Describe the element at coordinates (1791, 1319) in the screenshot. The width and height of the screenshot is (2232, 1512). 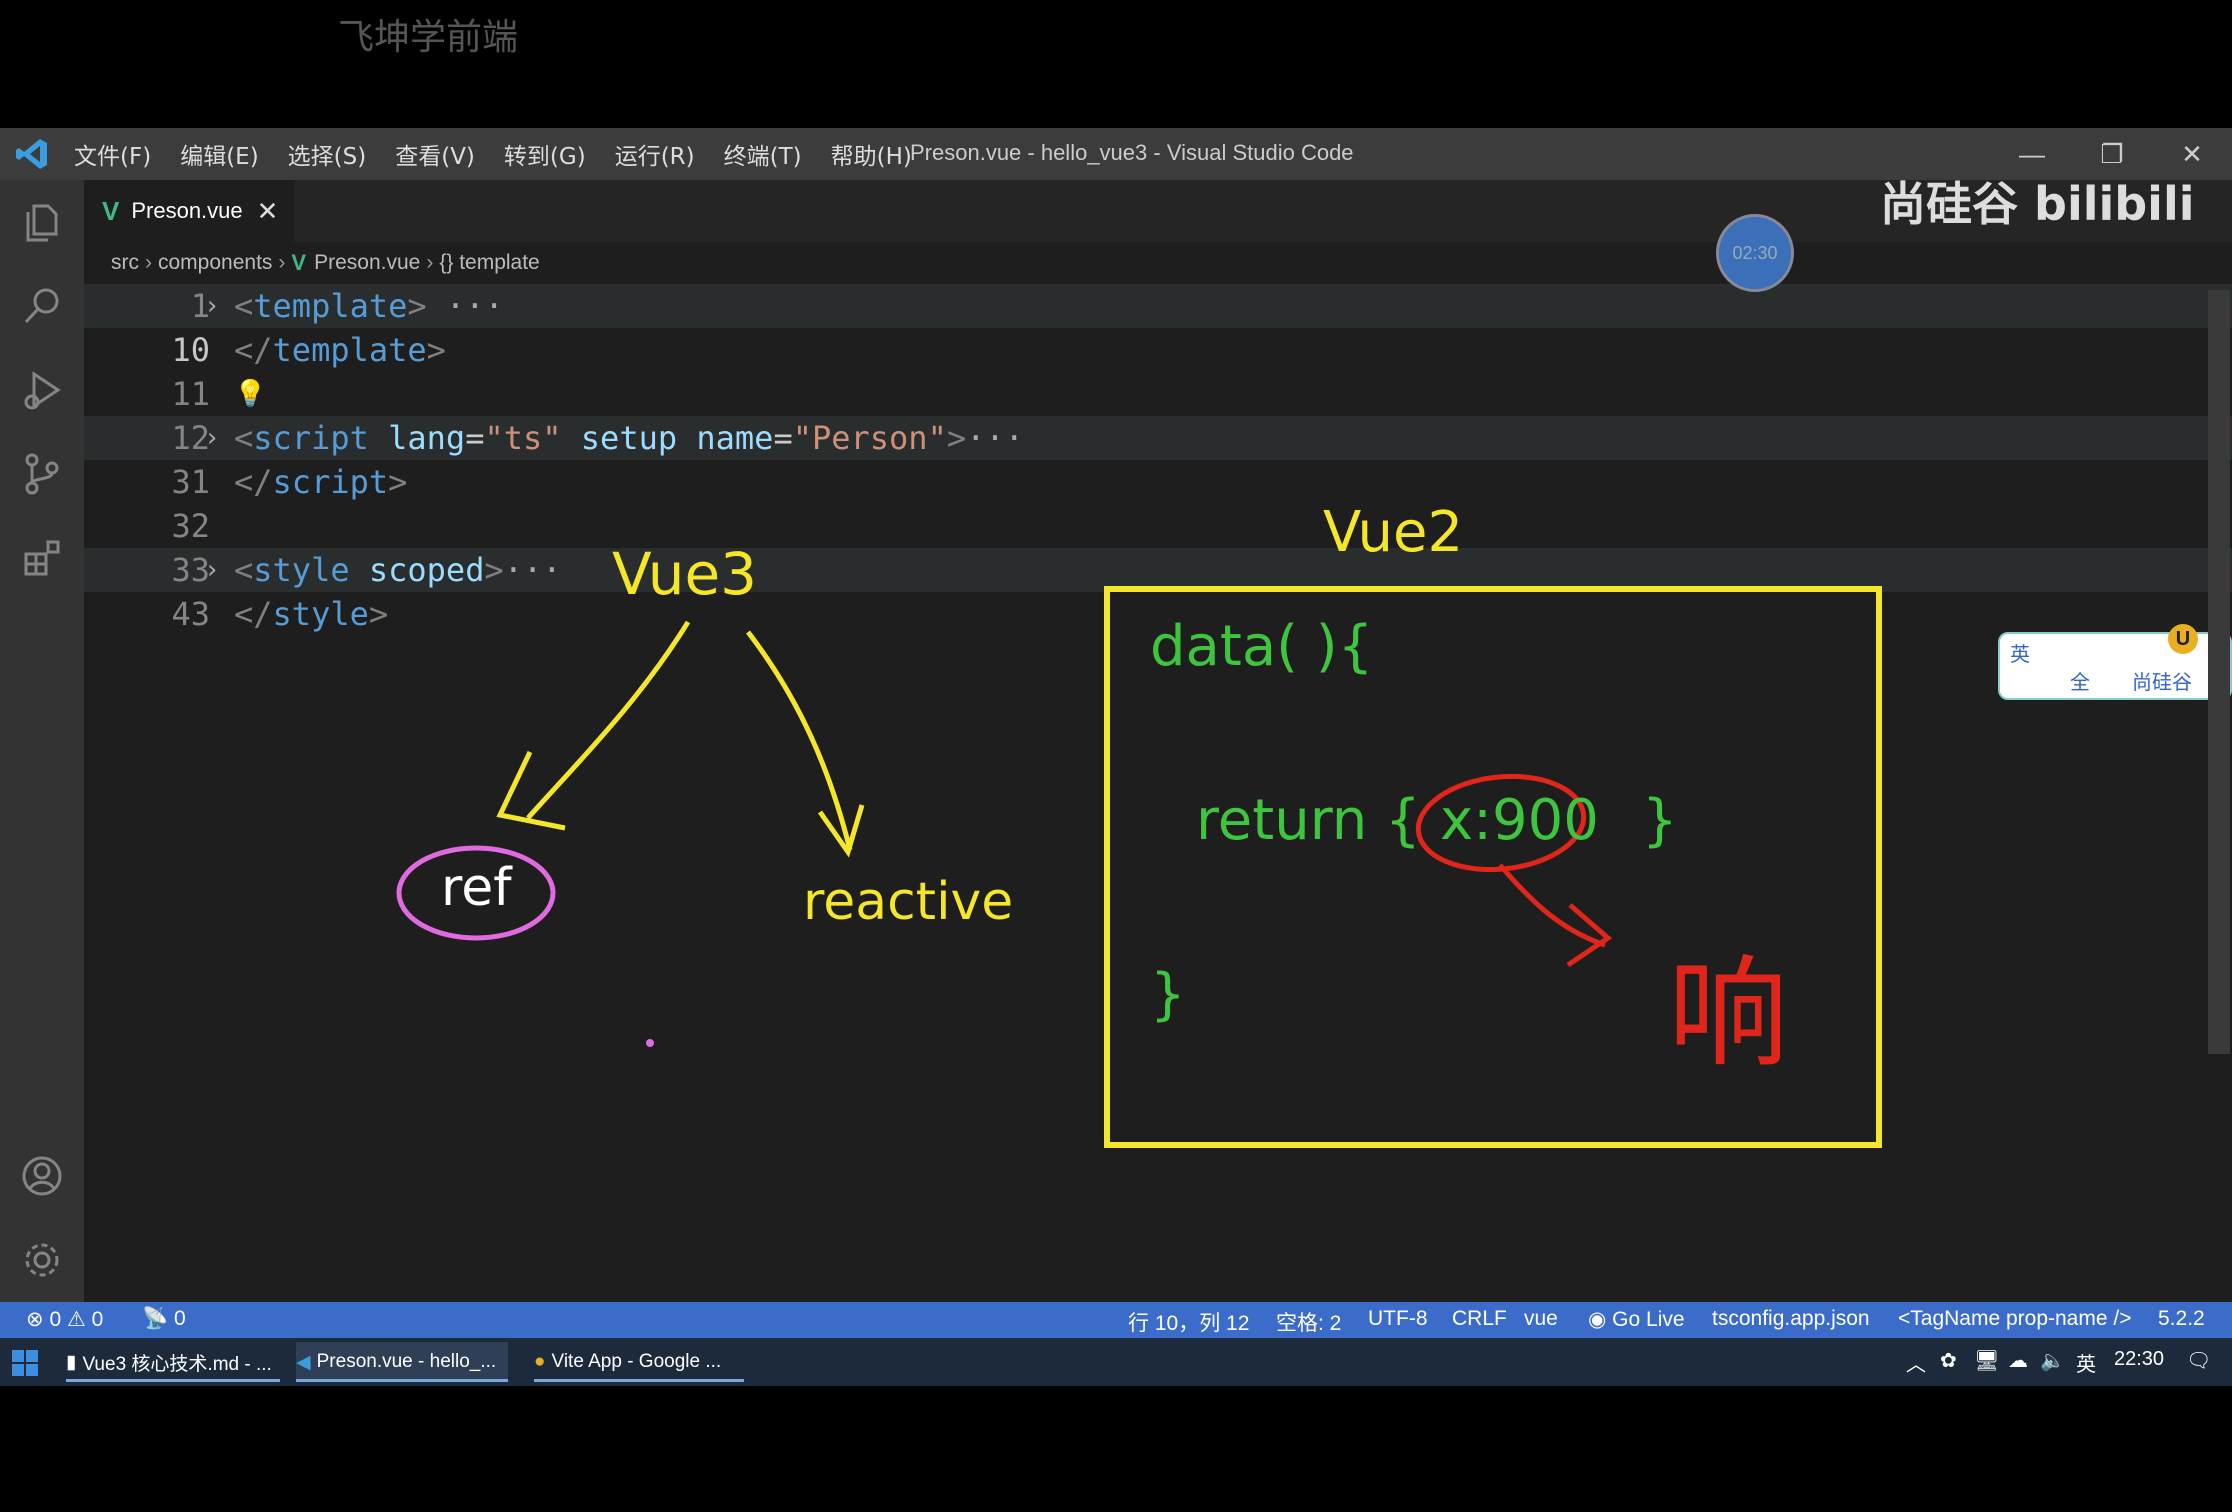
I see `tsconfig-indicator: tsconfig.app.json` at that location.